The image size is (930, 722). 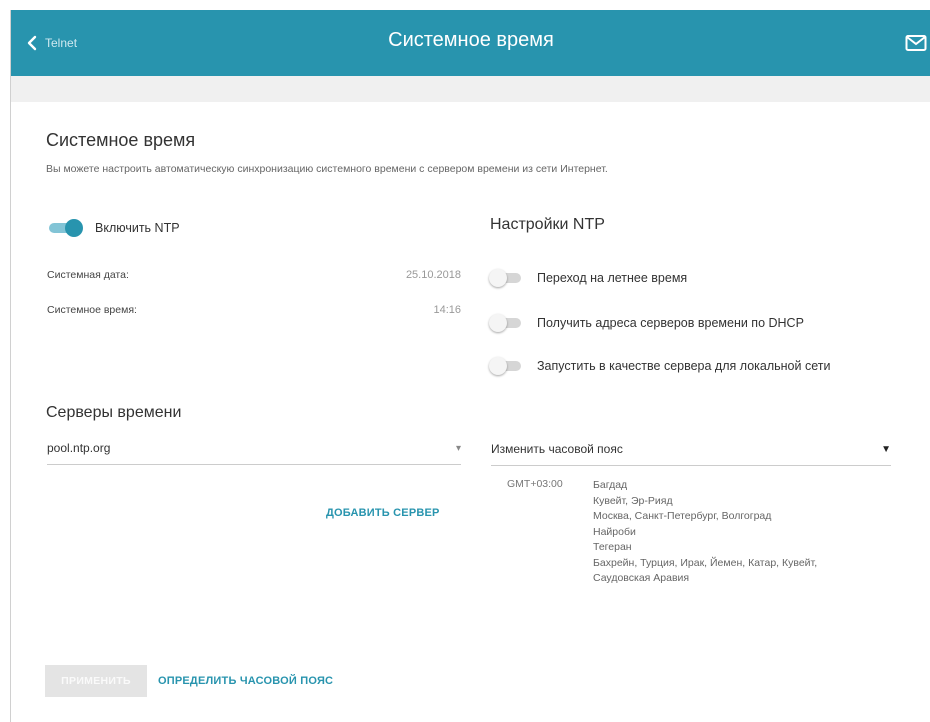 What do you see at coordinates (88, 275) in the screenshot?
I see `system-date-label: Системная дата:` at bounding box center [88, 275].